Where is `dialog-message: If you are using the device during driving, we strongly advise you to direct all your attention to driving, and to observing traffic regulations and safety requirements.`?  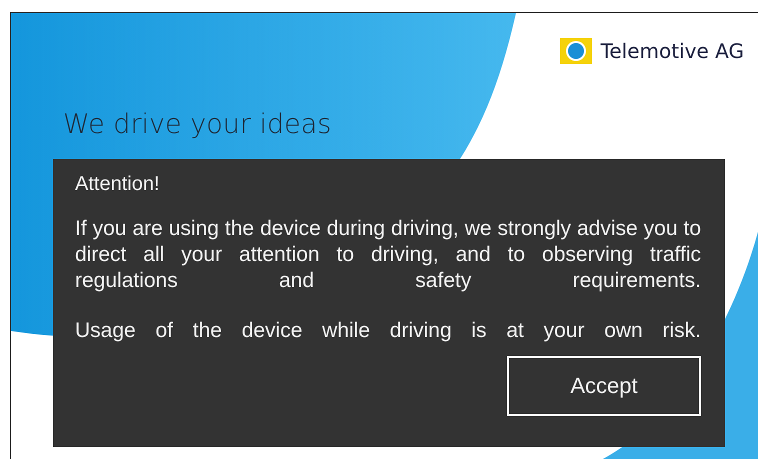 dialog-message: If you are using the device during driving, we strongly advise you to direct all your attention to driving, and to observing traffic regulations and safety requirements. is located at coordinates (388, 255).